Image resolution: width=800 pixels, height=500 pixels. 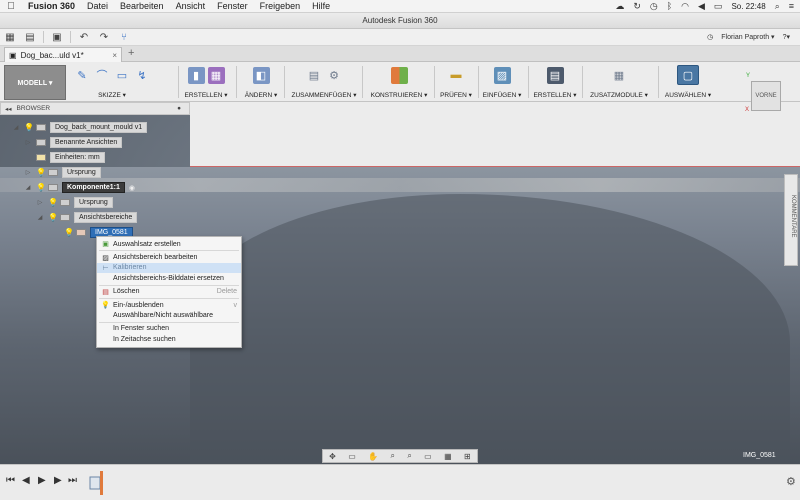 What do you see at coordinates (392, 456) in the screenshot?
I see `zoom-icon: ⌕` at bounding box center [392, 456].